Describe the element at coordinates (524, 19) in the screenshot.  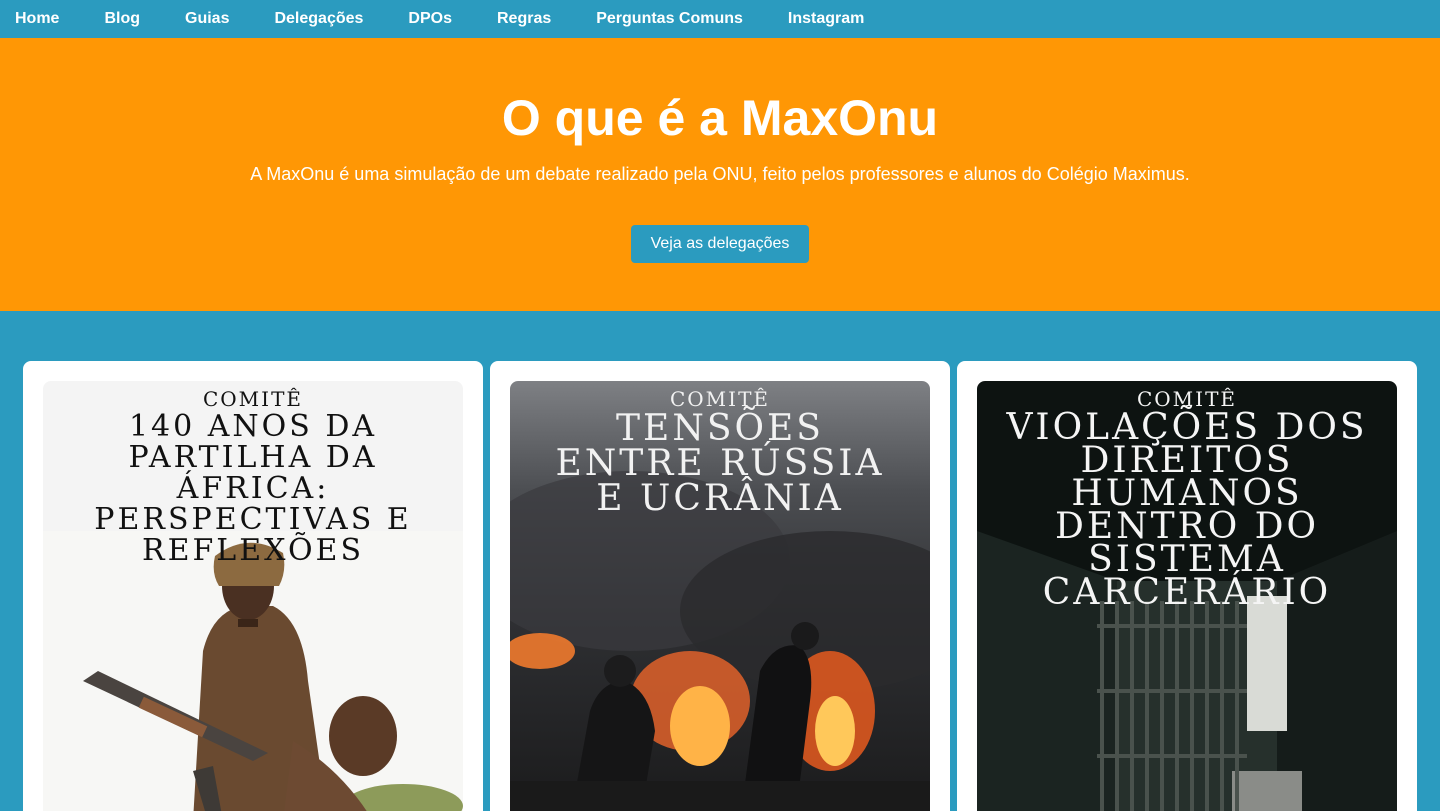
I see `nav-regras: Regras` at that location.